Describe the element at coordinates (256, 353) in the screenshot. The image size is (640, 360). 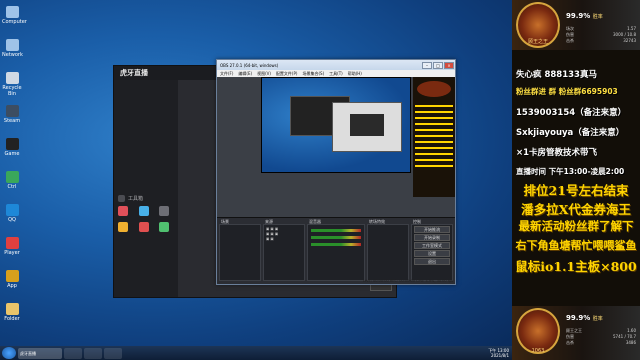
I see `taskbar: 虎牙直播 下午 13:00 2021/8/1` at that location.